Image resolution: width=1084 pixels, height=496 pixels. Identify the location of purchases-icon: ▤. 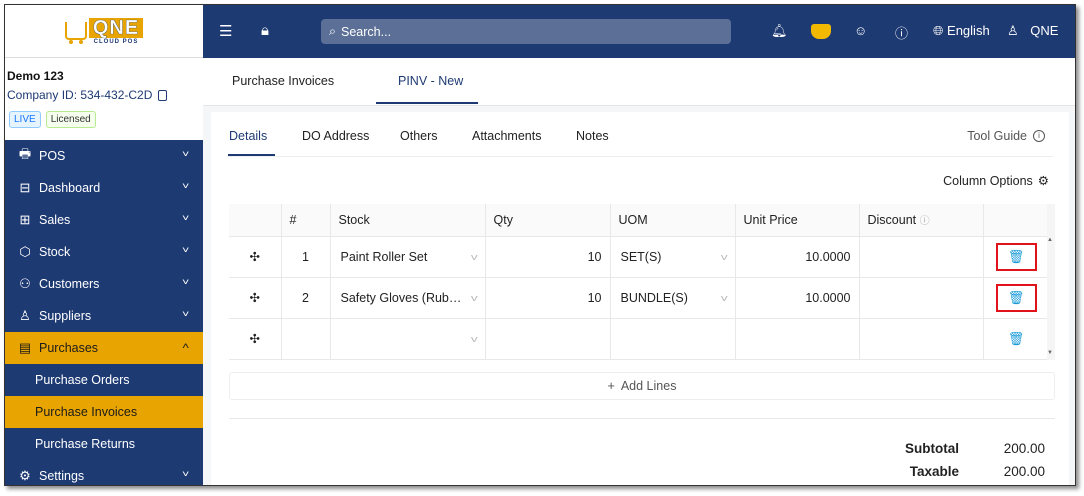
(25, 347).